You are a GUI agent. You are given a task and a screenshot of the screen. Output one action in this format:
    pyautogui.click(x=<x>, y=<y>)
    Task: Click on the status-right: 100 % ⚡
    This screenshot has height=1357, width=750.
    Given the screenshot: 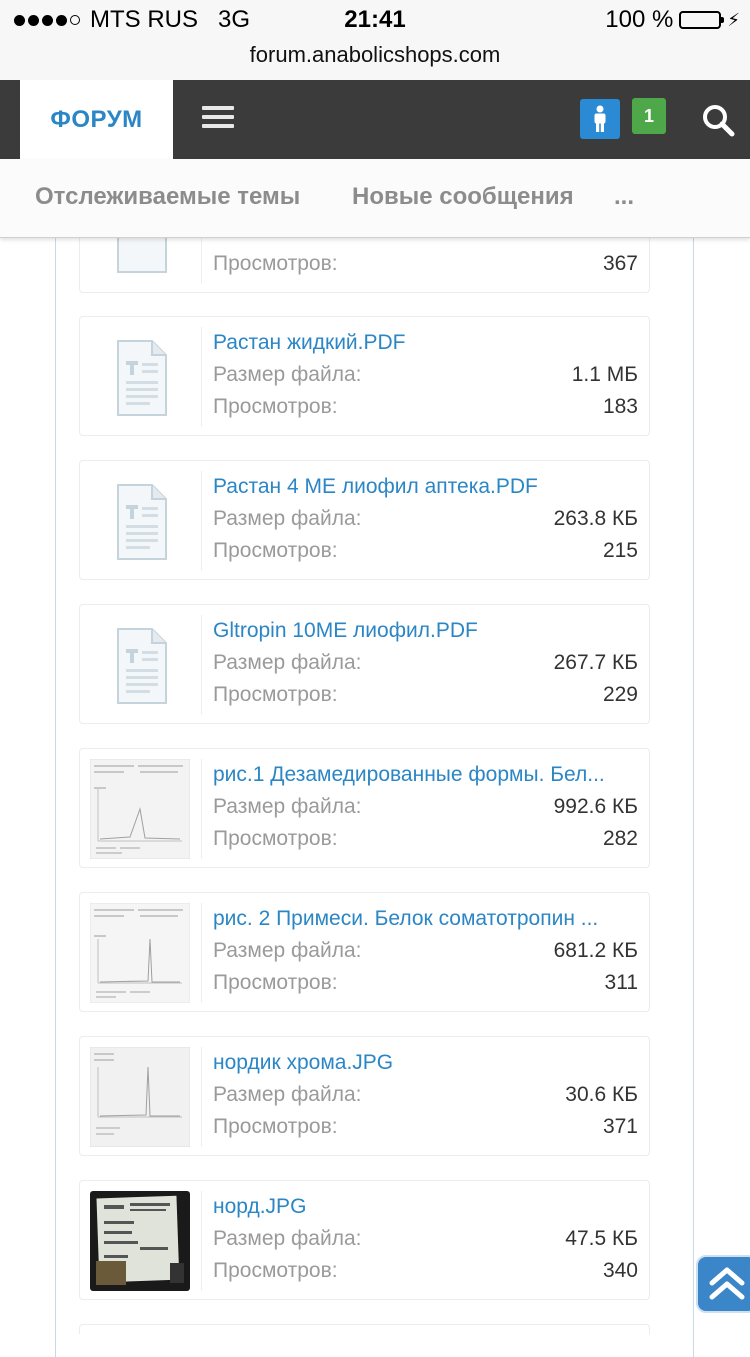 What is the action you would take?
    pyautogui.click(x=672, y=20)
    